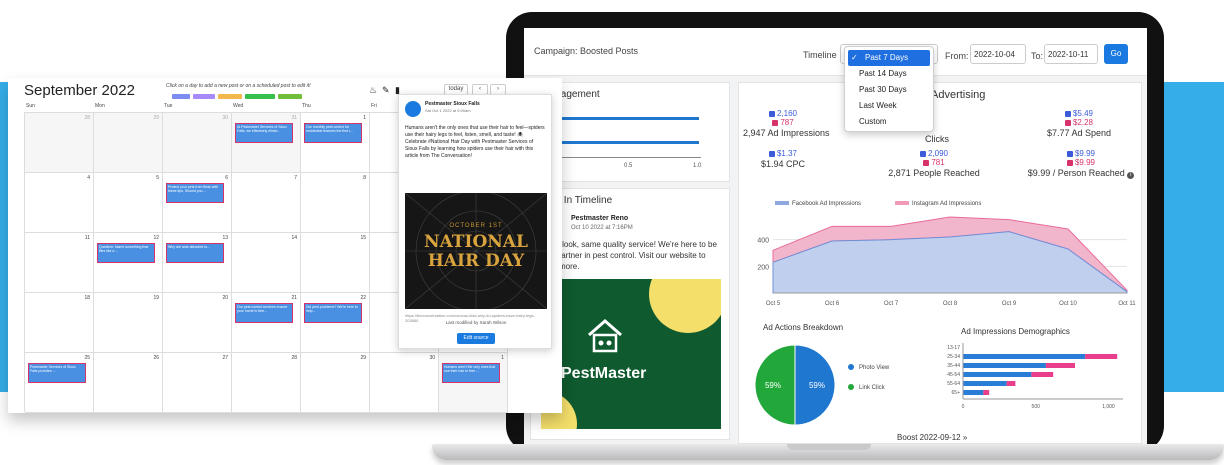  Describe the element at coordinates (225, 358) in the screenshot. I see `day-number: 27` at that location.